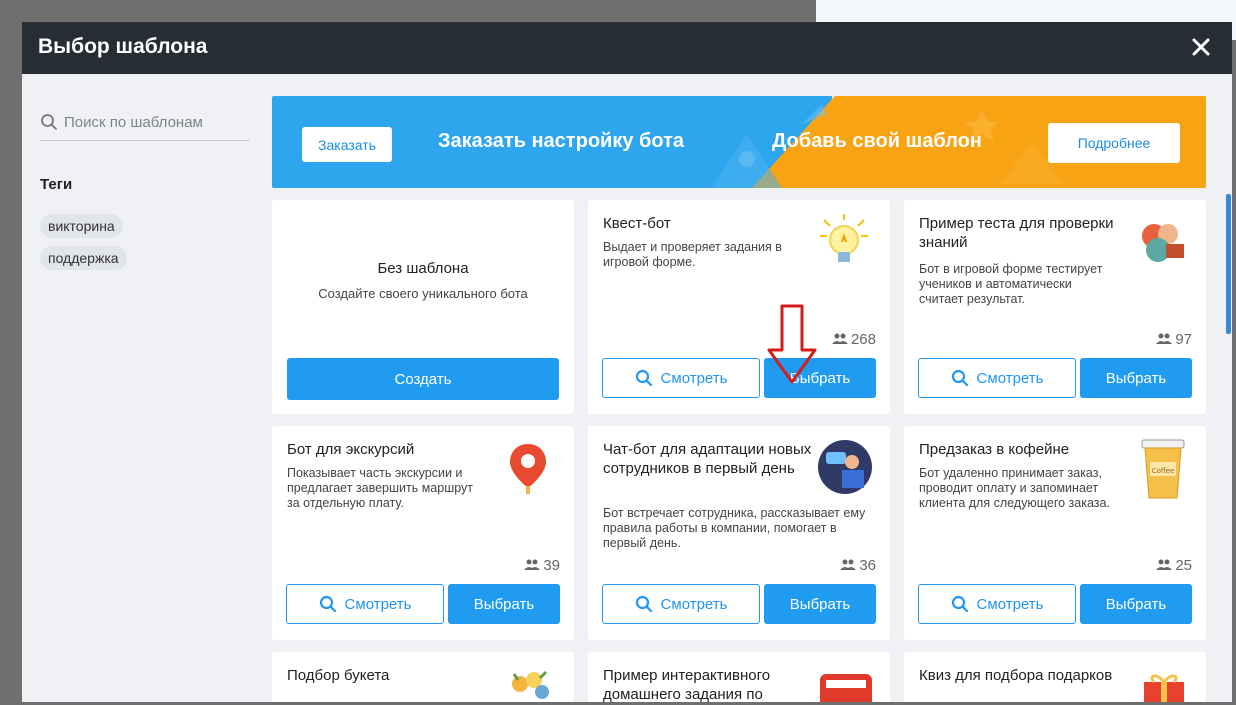  Describe the element at coordinates (561, 141) in the screenshot. I see `order-setup-text: Заказать настройку бота` at that location.